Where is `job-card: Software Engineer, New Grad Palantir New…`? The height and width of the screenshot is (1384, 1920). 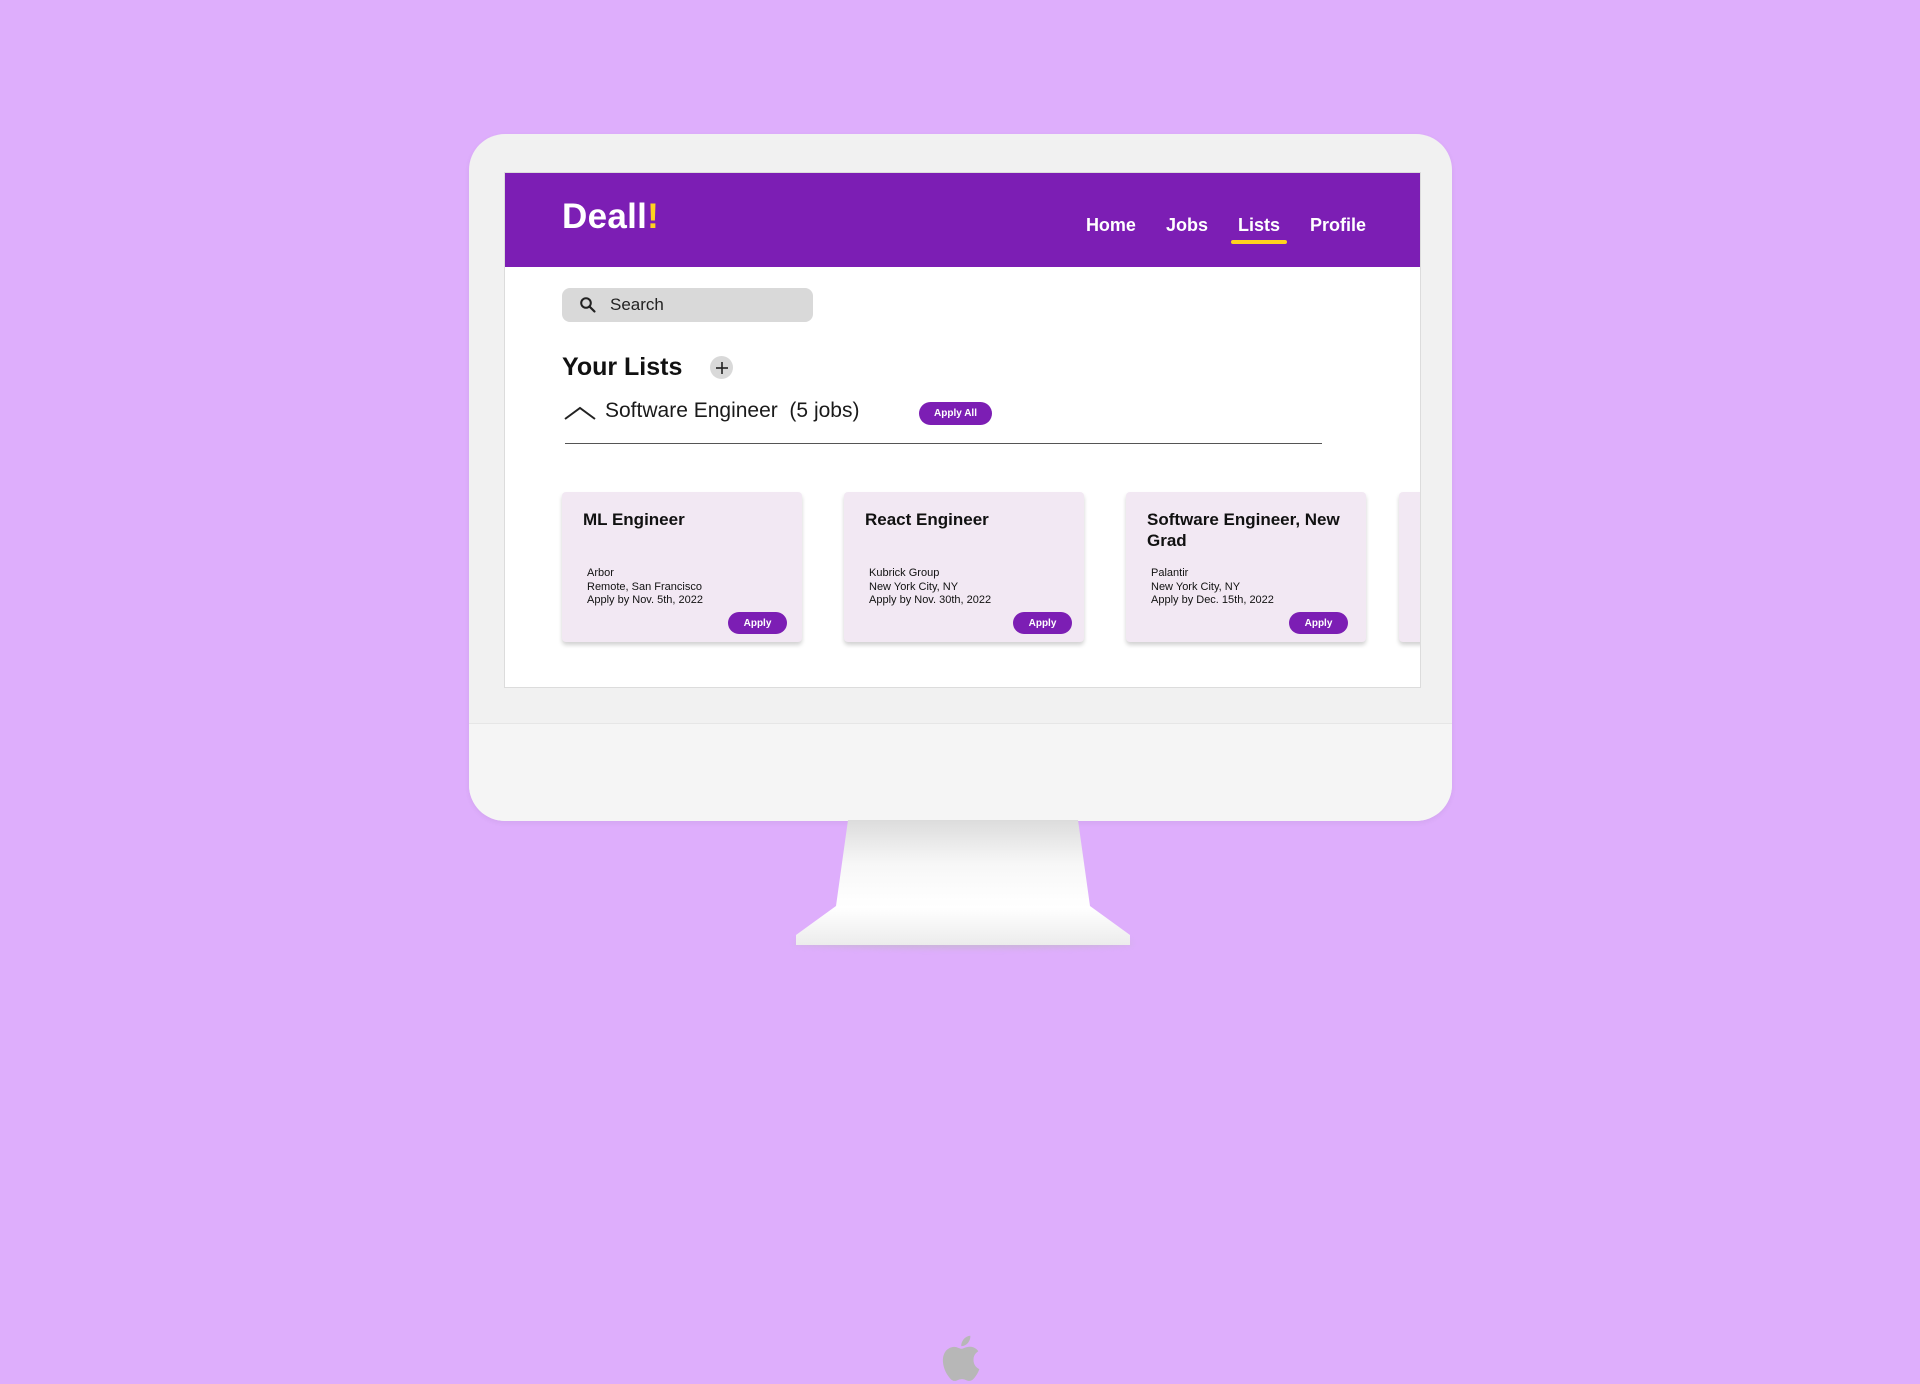 job-card: Software Engineer, New Grad Palantir New… is located at coordinates (1246, 567).